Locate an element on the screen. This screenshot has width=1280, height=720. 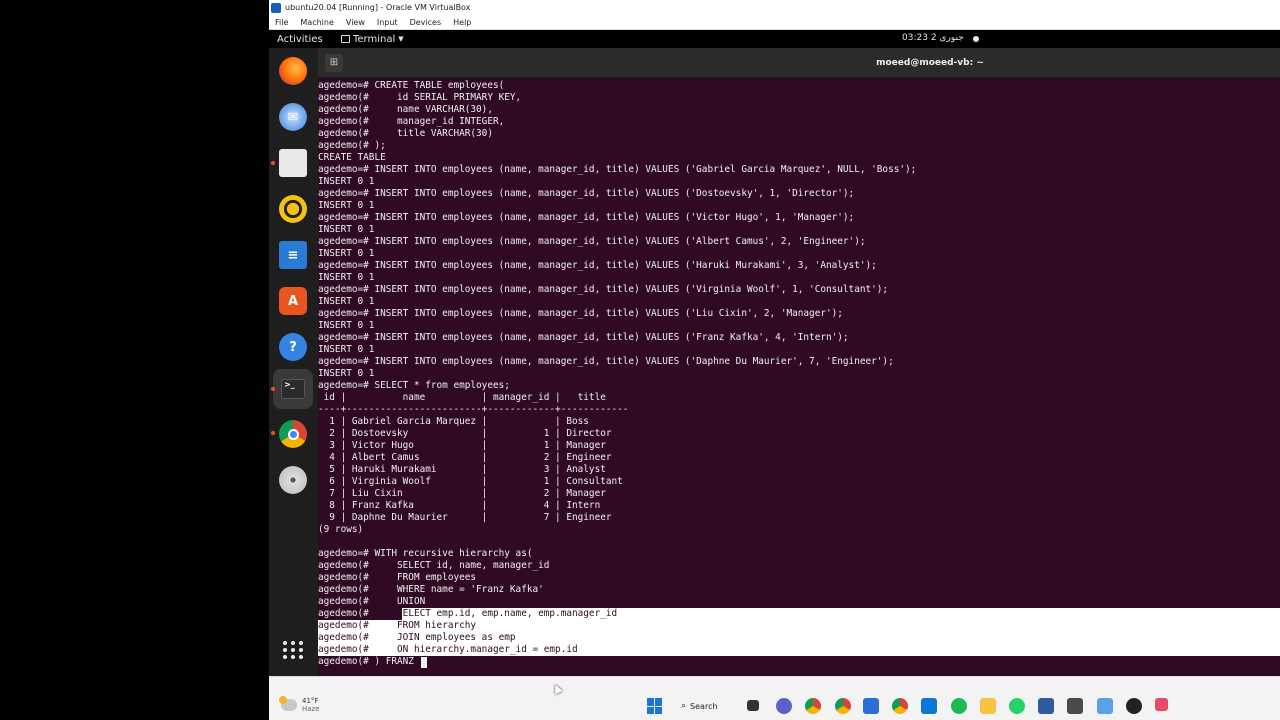
terminal-line: agedemo=# CREATE TABLE employees( is located at coordinates (411, 85).